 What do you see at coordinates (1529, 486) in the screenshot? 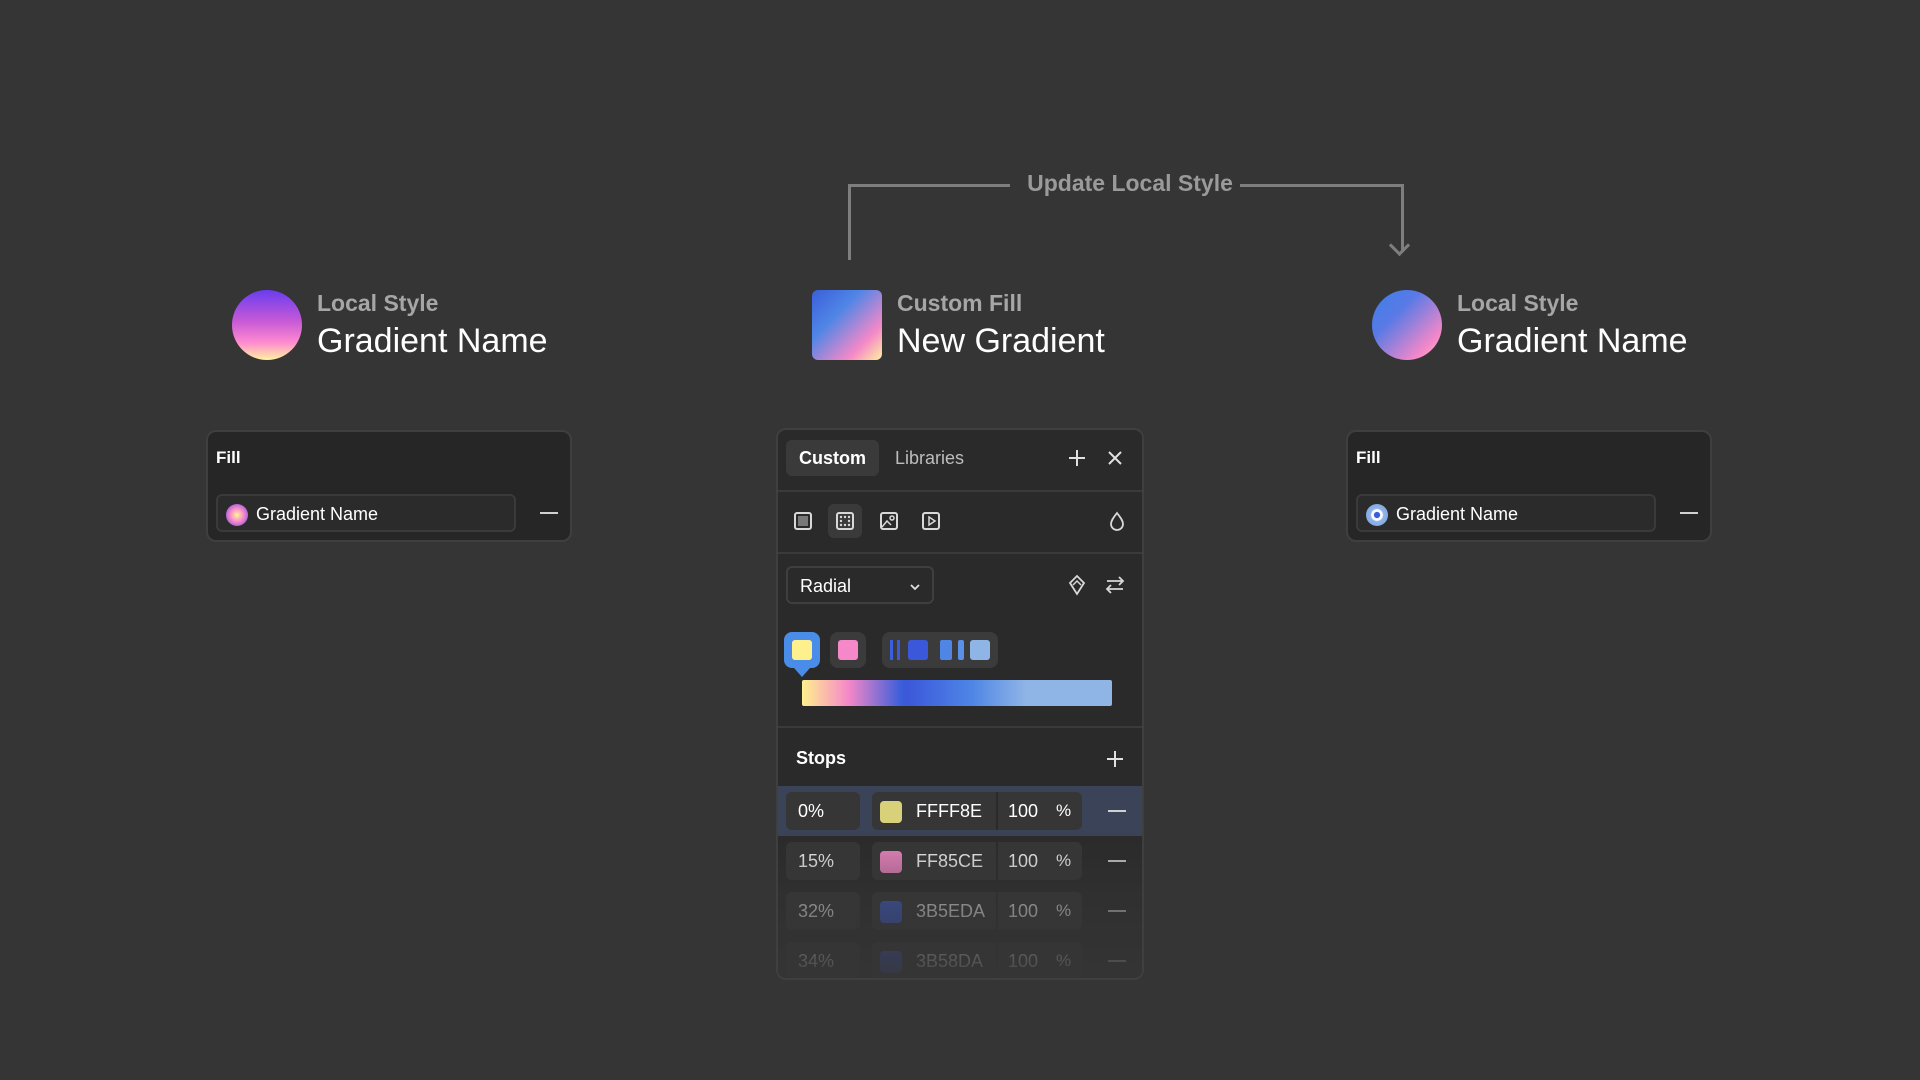
I see `right-fill-panel: Fill Gradient Name` at bounding box center [1529, 486].